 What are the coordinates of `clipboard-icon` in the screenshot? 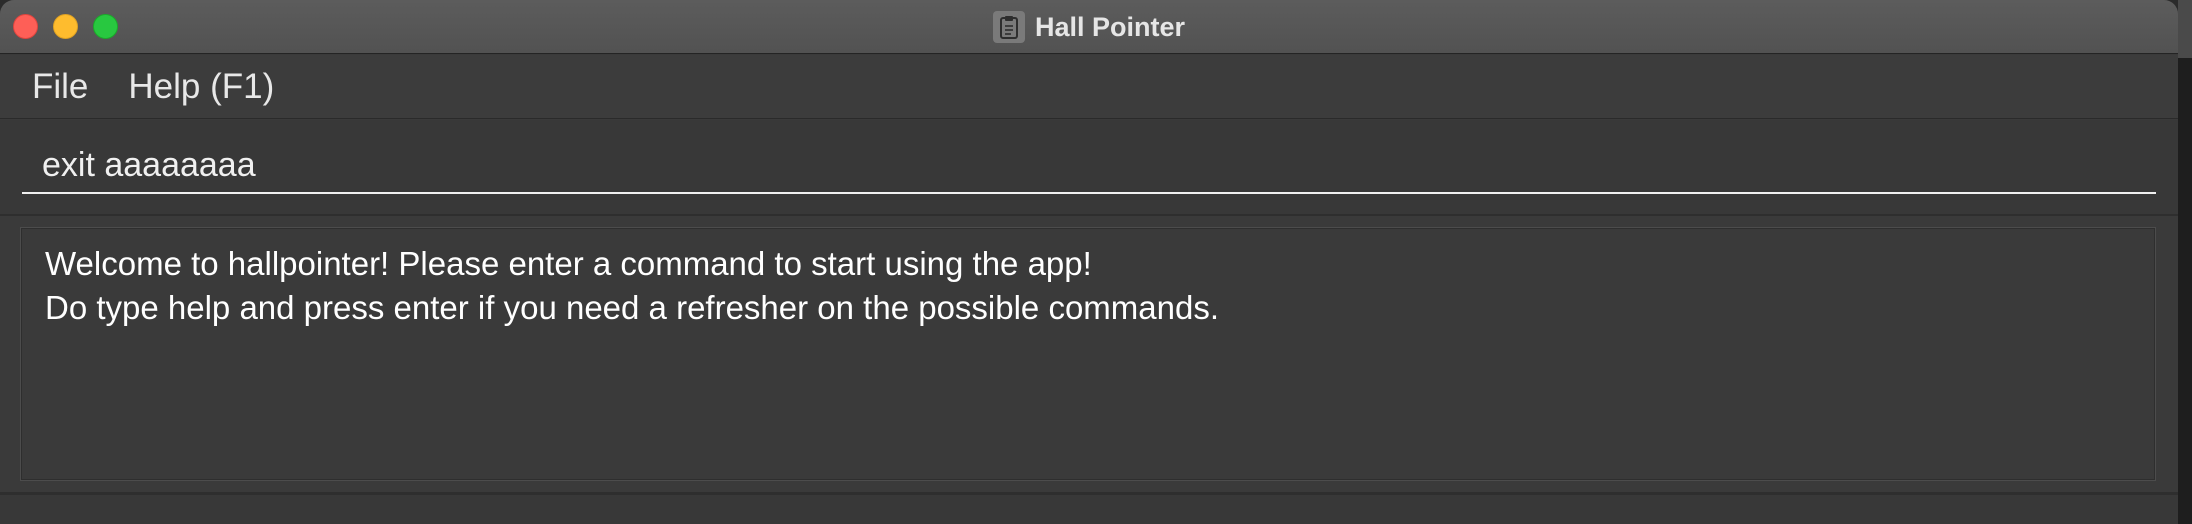 It's located at (1008, 27).